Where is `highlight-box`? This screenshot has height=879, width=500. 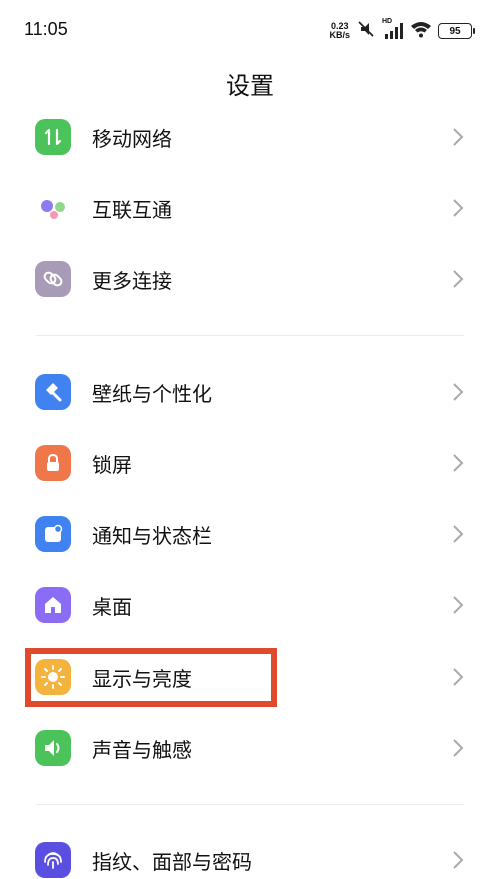 highlight-box is located at coordinates (151, 677).